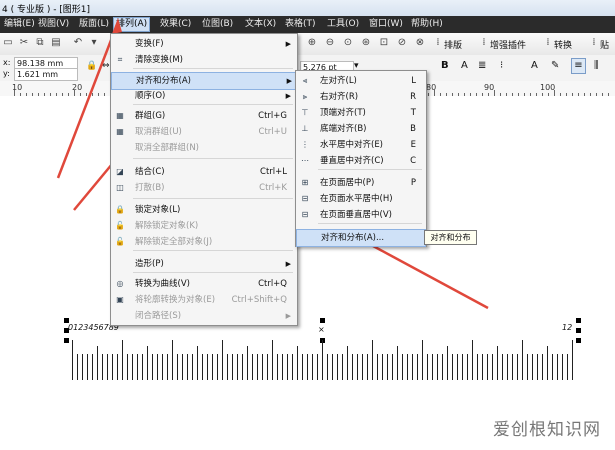 This screenshot has width=615, height=450. Describe the element at coordinates (203, 284) in the screenshot. I see `arrange-menu-item: ◎ 转换为曲线(V) Ctrl+Q` at that location.